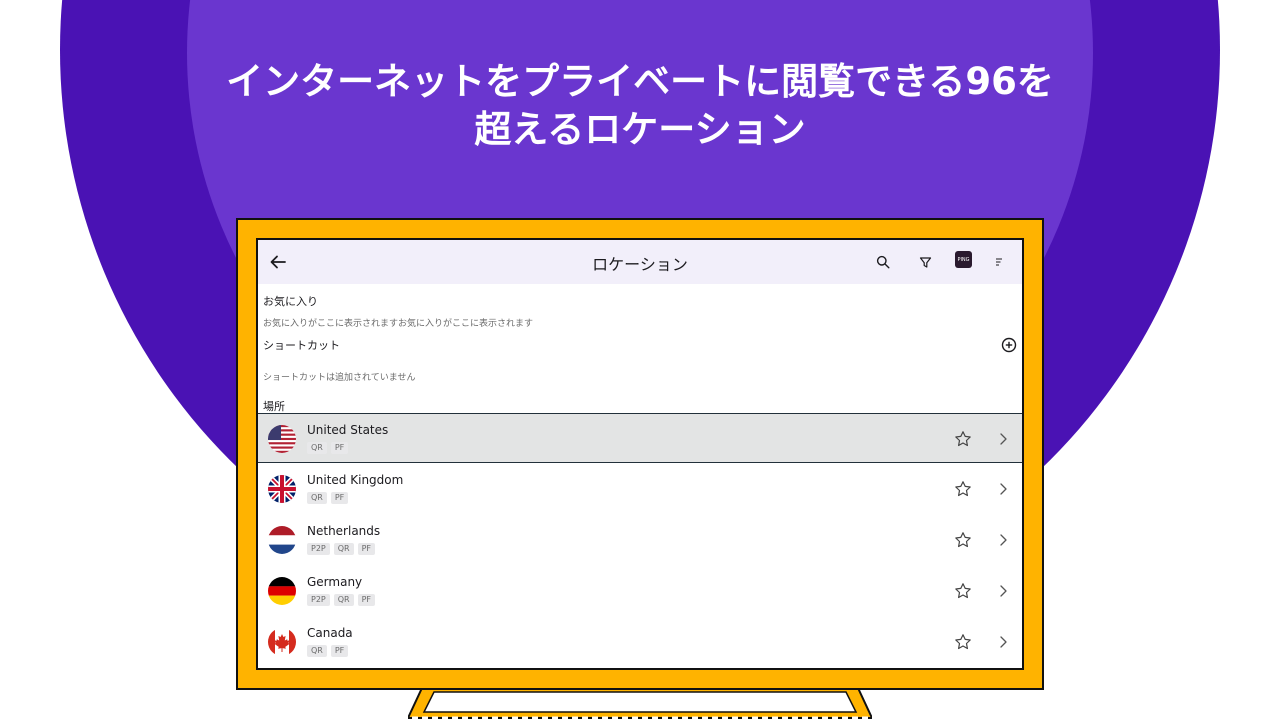 The height and width of the screenshot is (720, 1280). What do you see at coordinates (282, 489) in the screenshot?
I see `gb-flag-icon` at bounding box center [282, 489].